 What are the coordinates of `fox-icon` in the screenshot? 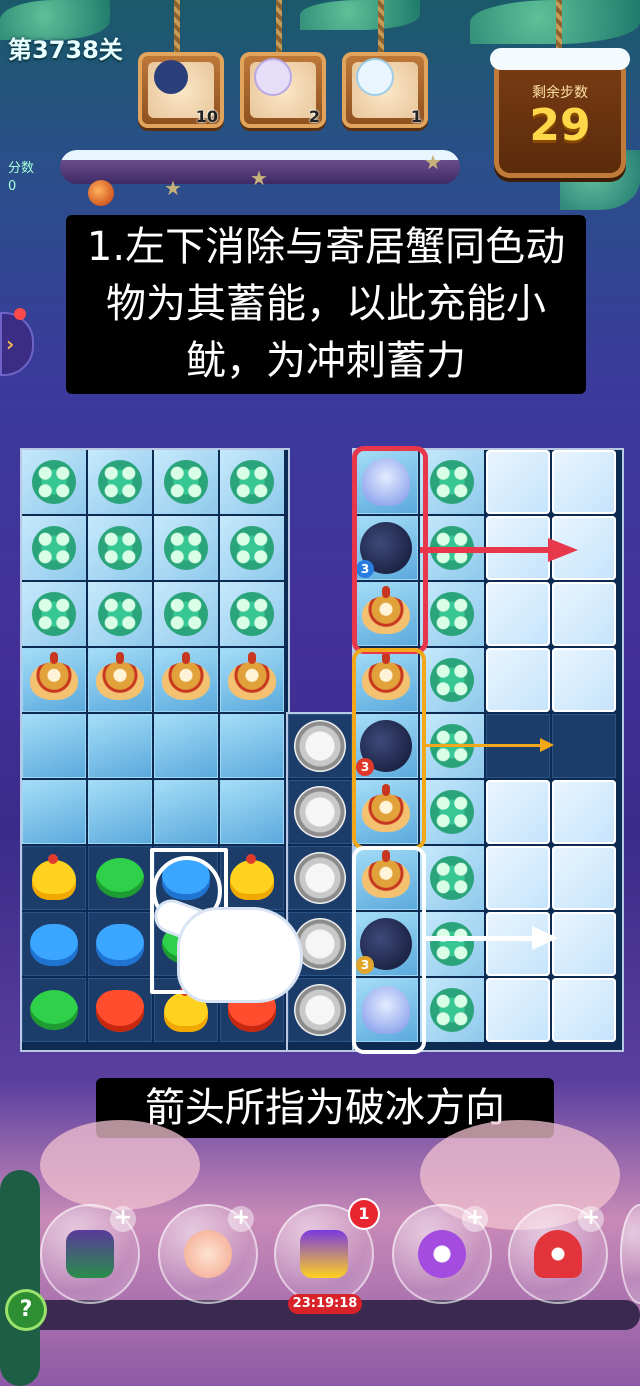 It's located at (120, 1011).